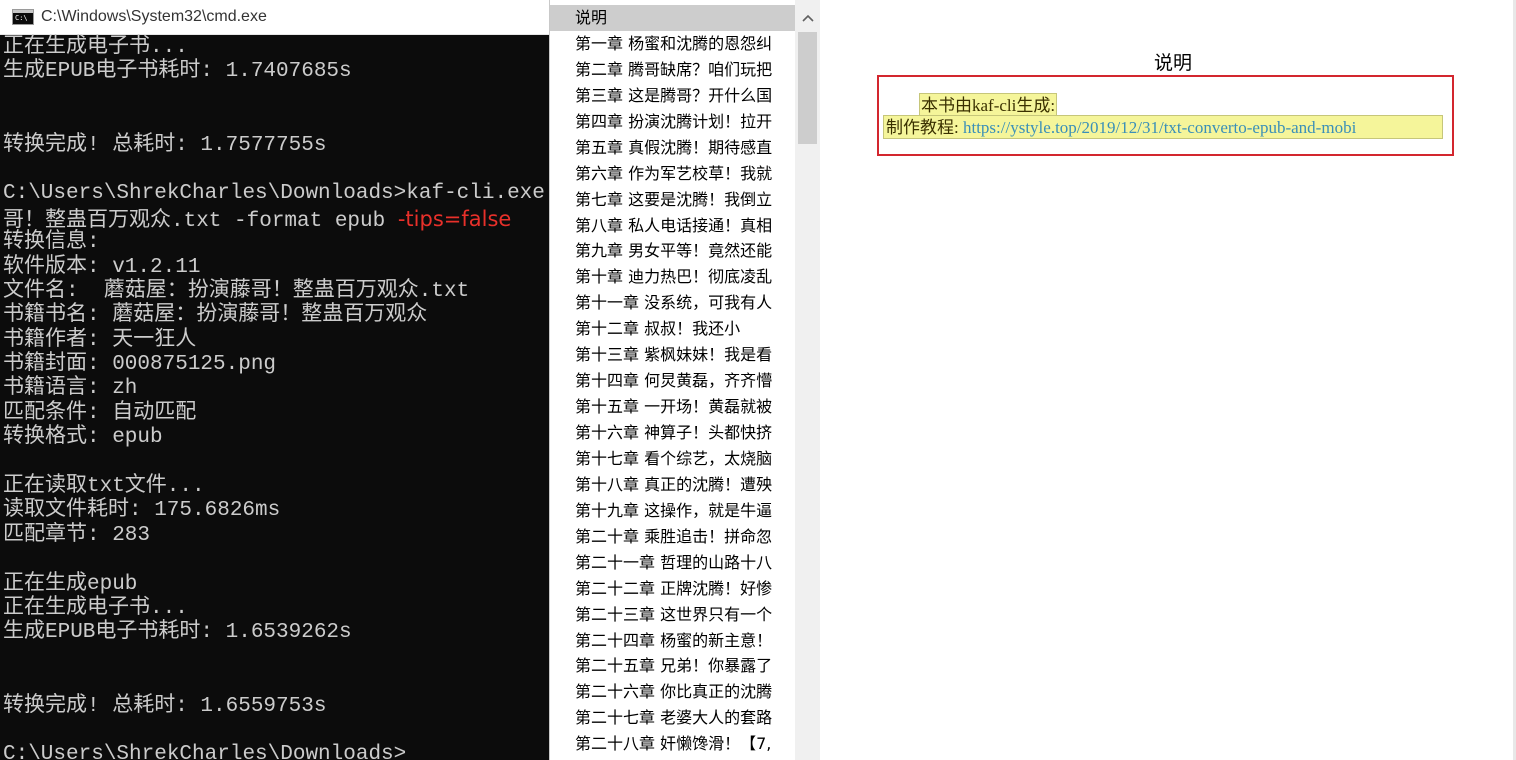  Describe the element at coordinates (142, 511) in the screenshot. I see `console-line-text: 读取文件耗时: 175.6826ms` at that location.